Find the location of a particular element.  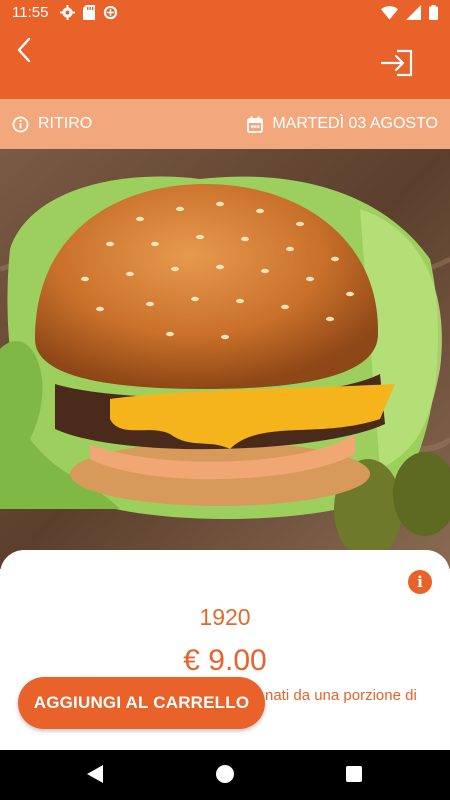

pickup-mode: RITIRO is located at coordinates (52, 124).